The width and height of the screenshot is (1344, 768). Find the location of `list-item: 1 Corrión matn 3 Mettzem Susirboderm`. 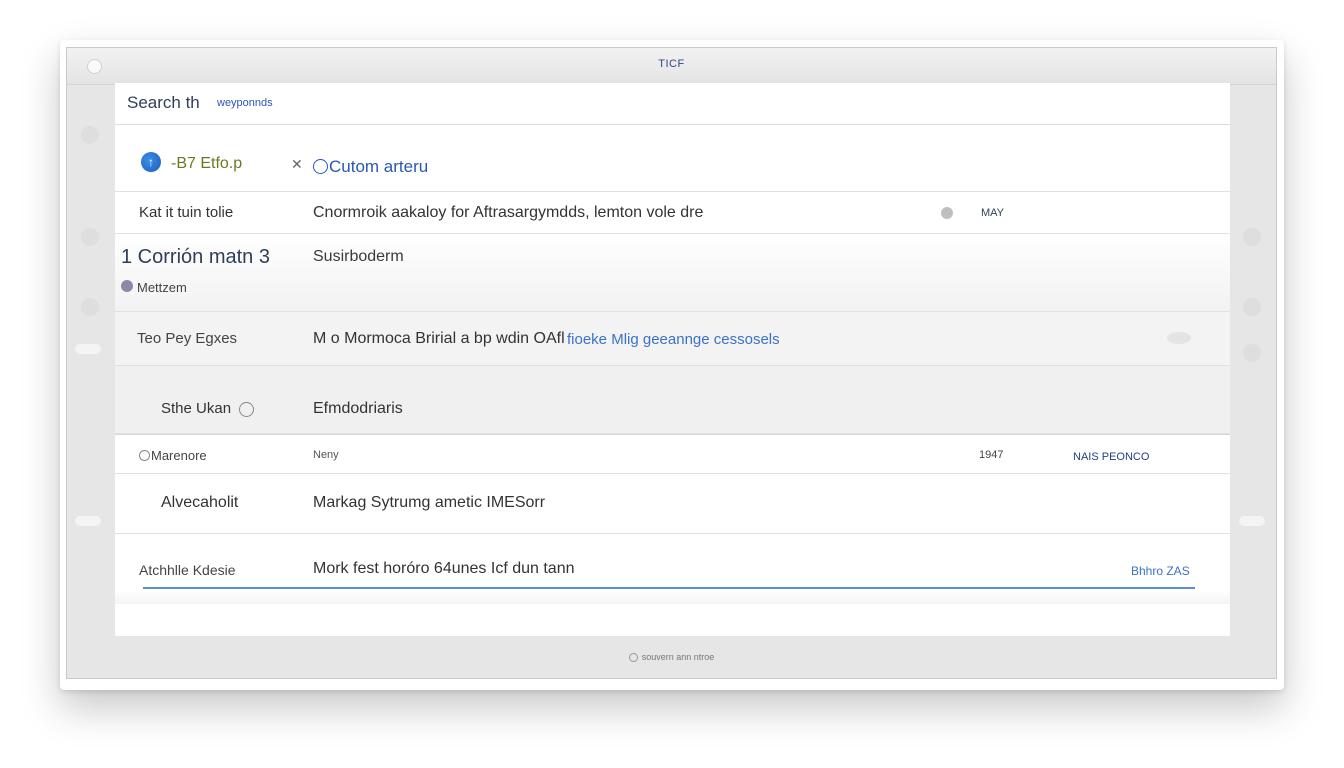

list-item: 1 Corrión matn 3 Mettzem Susirboderm is located at coordinates (672, 273).